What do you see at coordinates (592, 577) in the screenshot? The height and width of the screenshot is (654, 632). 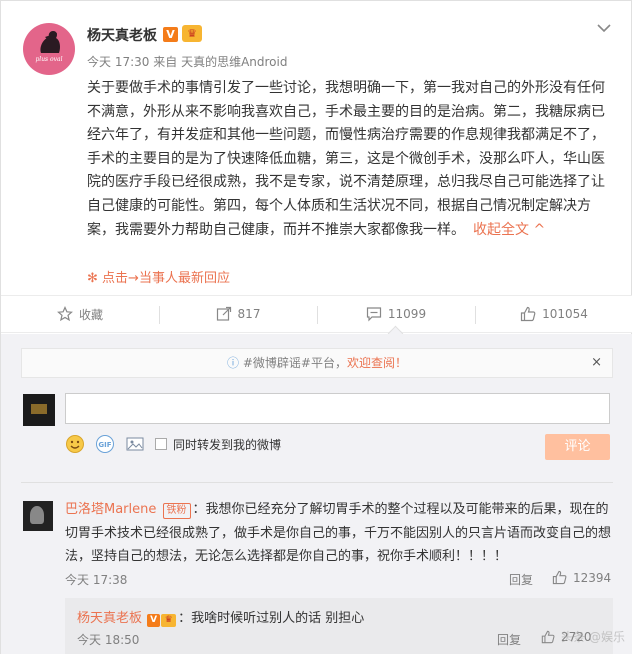 I see `comment-like-count: 12394` at bounding box center [592, 577].